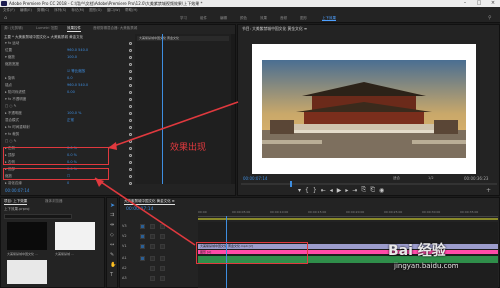 The image size is (500, 288). What do you see at coordinates (417, 251) in the screenshot?
I see `baidu-watermark-logo: Bai 经验` at bounding box center [417, 251].